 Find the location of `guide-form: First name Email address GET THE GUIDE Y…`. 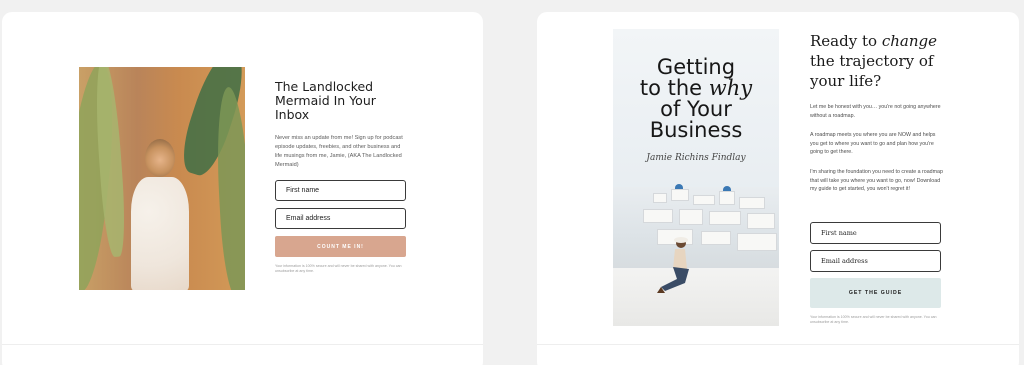

guide-form: First name Email address GET THE GUIDE Y… is located at coordinates (875, 273).